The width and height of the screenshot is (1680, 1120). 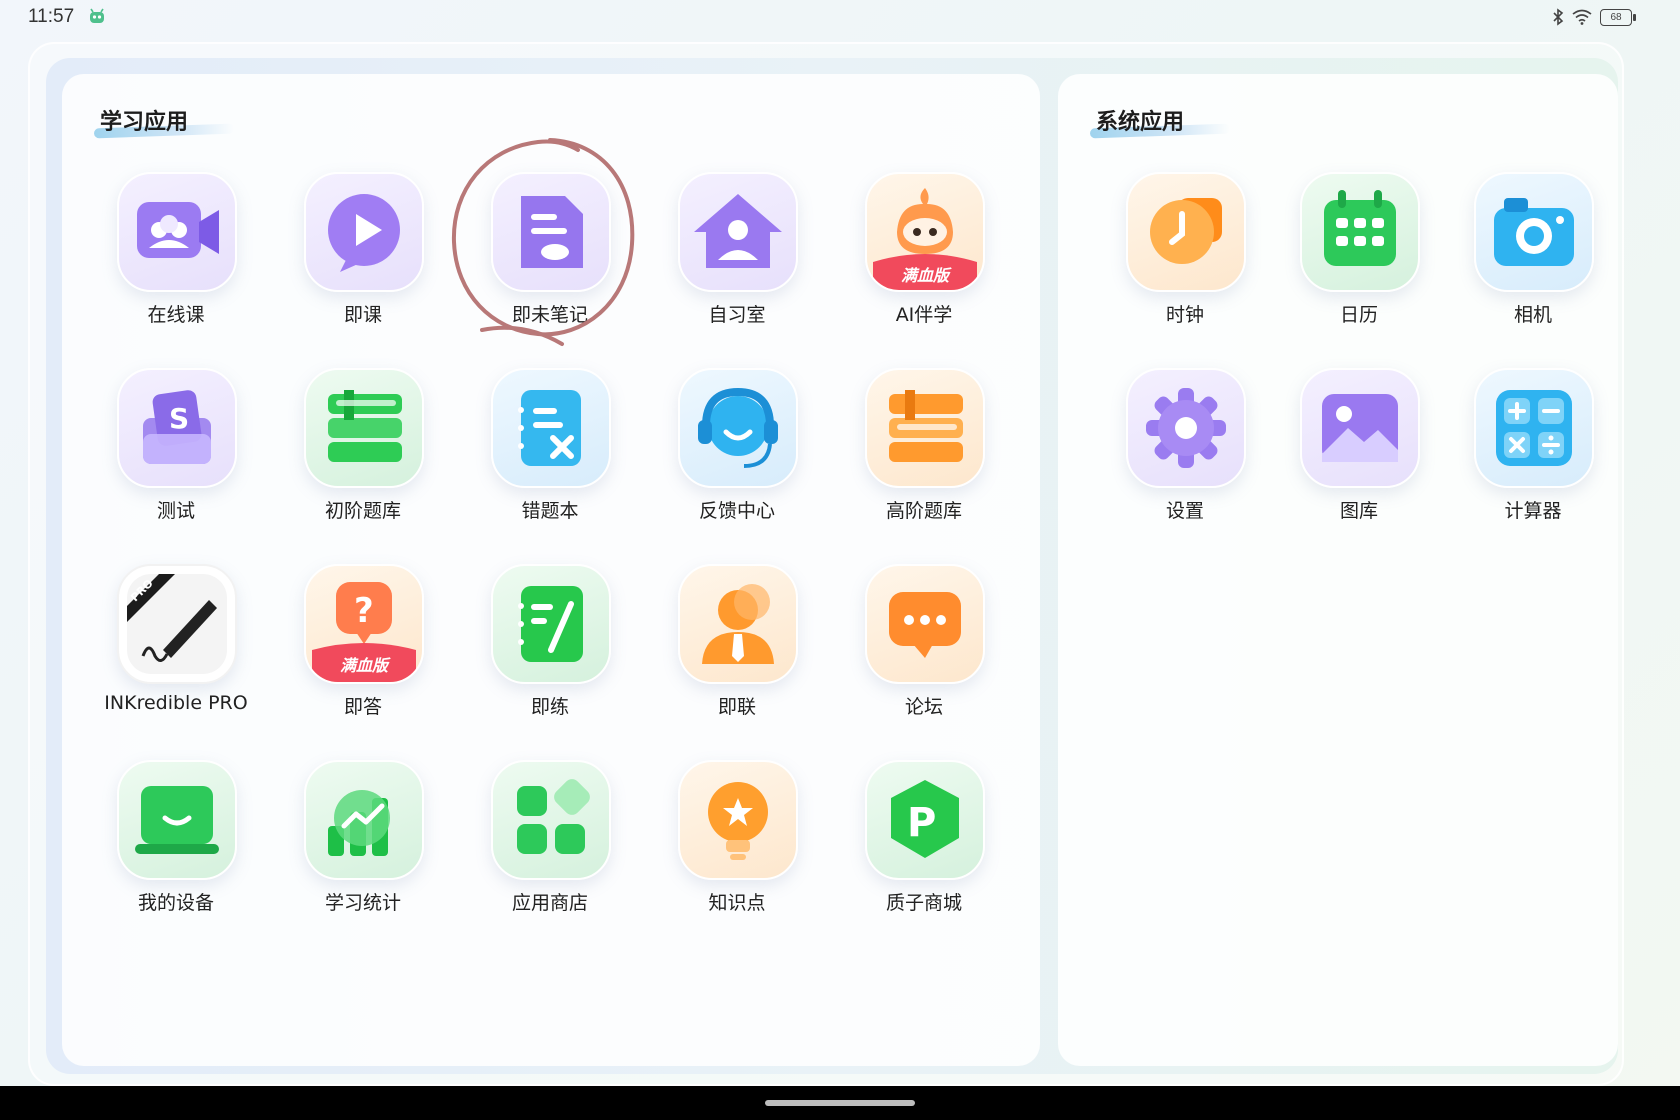 I want to click on app-label: 计算器, so click(x=1533, y=511).